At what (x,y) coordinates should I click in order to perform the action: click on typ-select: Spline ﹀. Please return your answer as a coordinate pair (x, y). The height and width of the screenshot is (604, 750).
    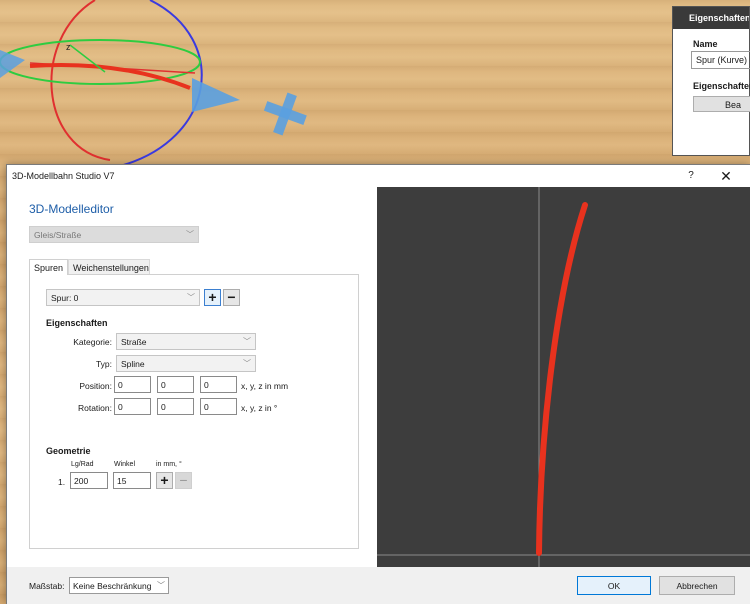
    Looking at the image, I should click on (186, 363).